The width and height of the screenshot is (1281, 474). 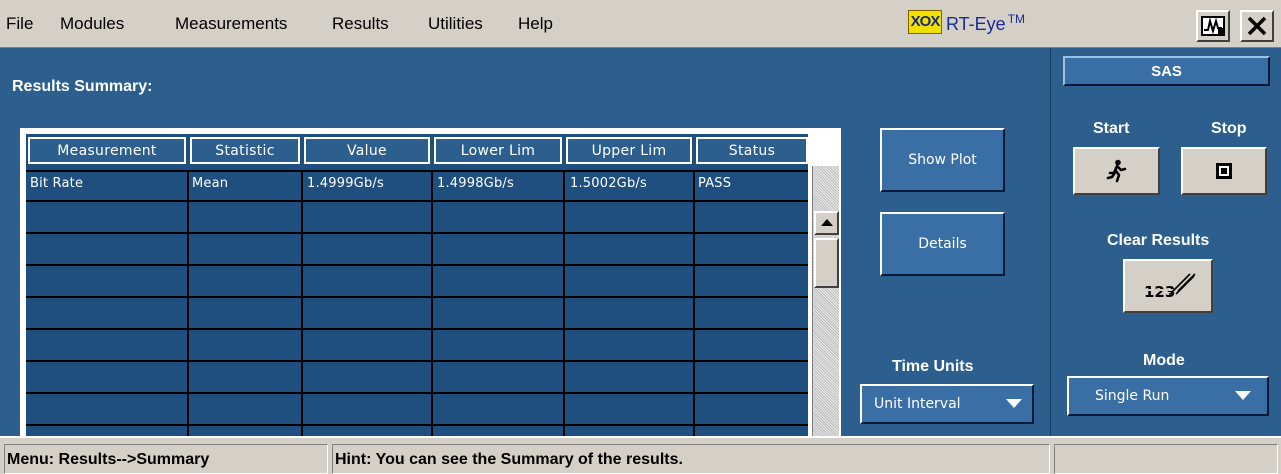 I want to click on menu-measurements: Measurements, so click(x=231, y=24).